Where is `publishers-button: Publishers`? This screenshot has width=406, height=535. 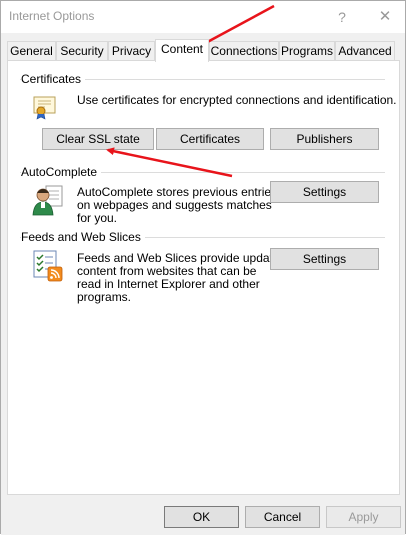 publishers-button: Publishers is located at coordinates (324, 139).